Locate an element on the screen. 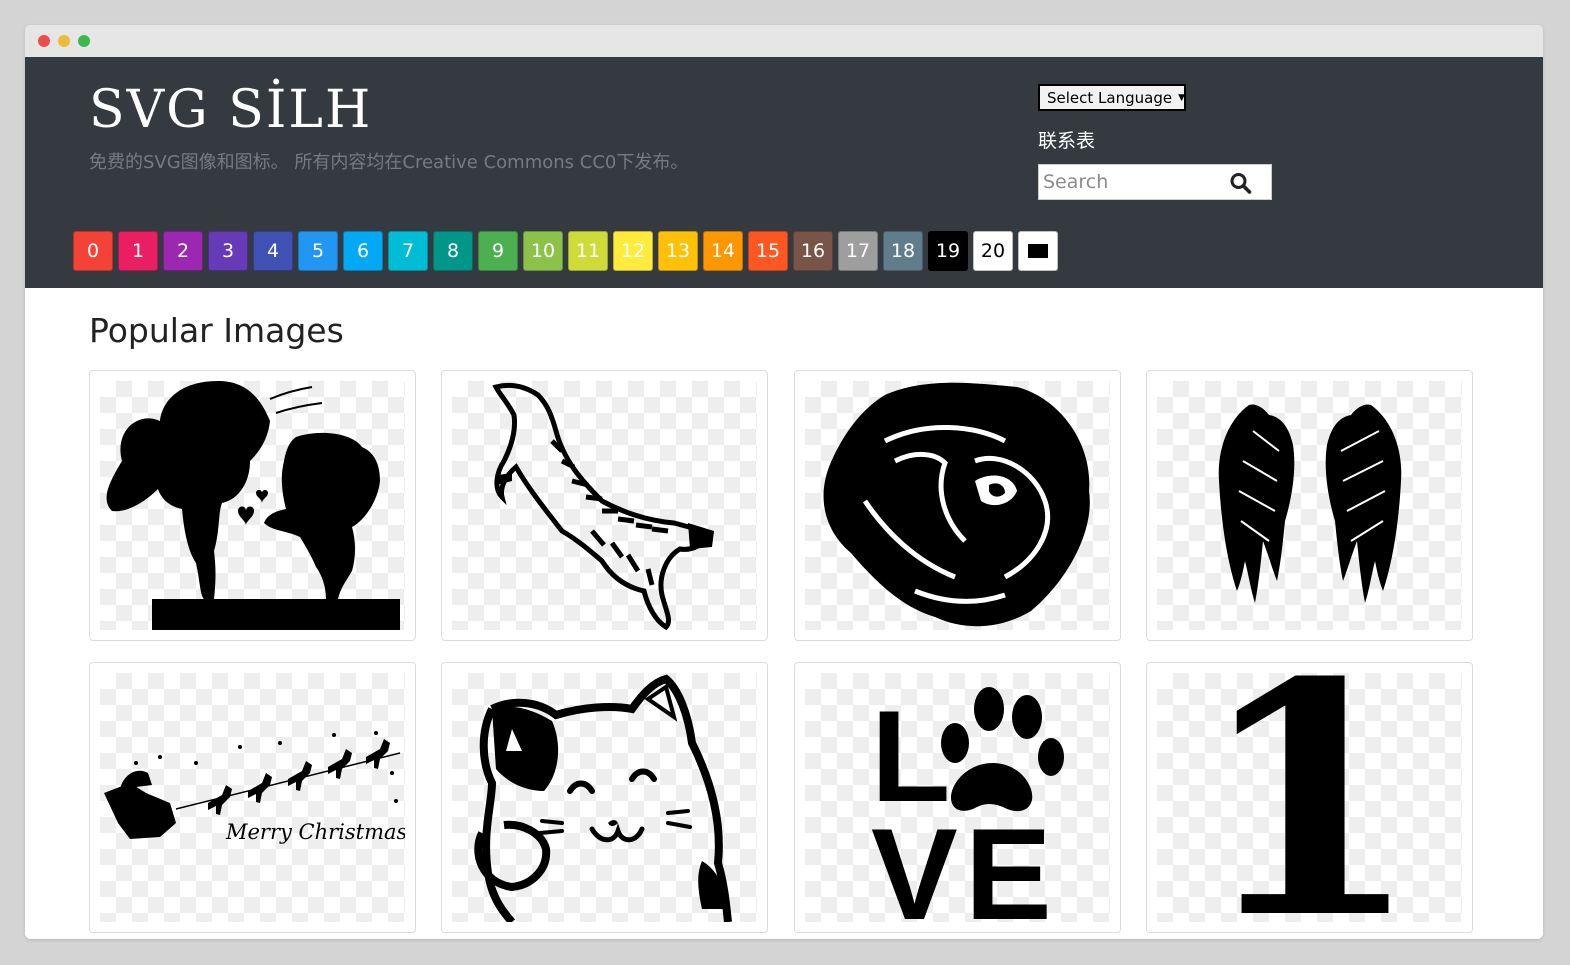  number-one-image: 1 is located at coordinates (1309, 797).